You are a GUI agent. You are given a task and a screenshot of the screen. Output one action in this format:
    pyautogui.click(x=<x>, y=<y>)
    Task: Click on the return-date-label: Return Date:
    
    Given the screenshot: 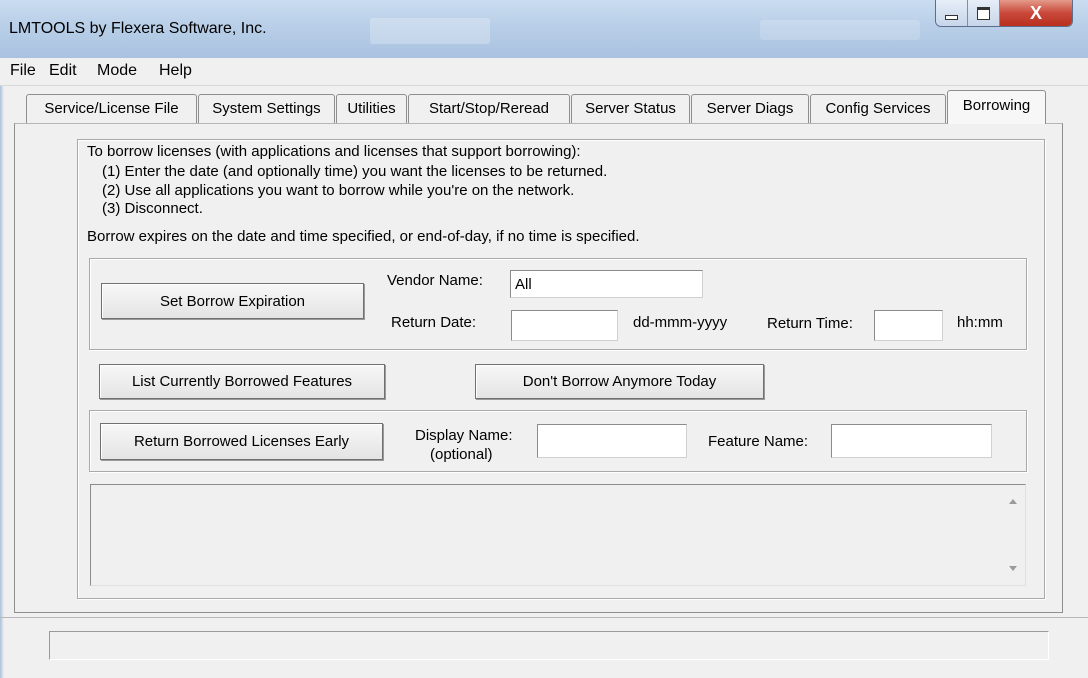 What is the action you would take?
    pyautogui.click(x=434, y=322)
    